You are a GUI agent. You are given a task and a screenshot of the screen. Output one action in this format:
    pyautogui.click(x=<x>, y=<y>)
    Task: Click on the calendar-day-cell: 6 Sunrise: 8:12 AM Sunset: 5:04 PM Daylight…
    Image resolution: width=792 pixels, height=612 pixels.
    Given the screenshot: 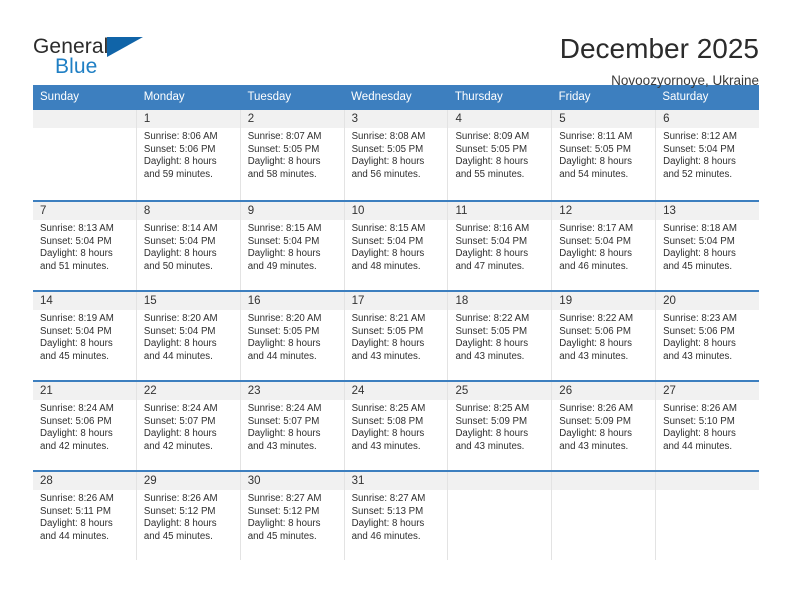 What is the action you would take?
    pyautogui.click(x=708, y=155)
    